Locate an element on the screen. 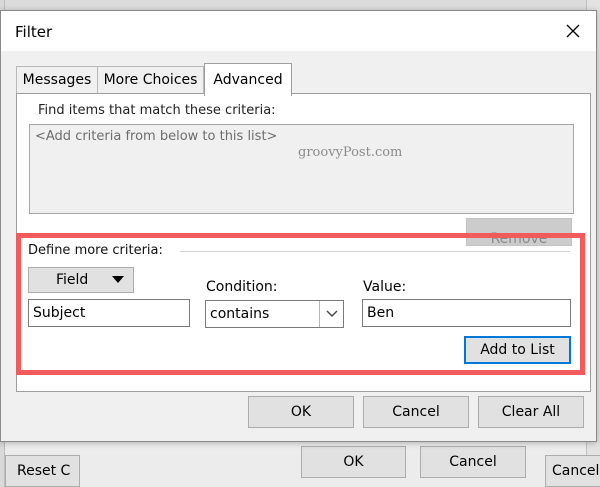 The height and width of the screenshot is (487, 600). watermark: groovyPost.com is located at coordinates (350, 152).